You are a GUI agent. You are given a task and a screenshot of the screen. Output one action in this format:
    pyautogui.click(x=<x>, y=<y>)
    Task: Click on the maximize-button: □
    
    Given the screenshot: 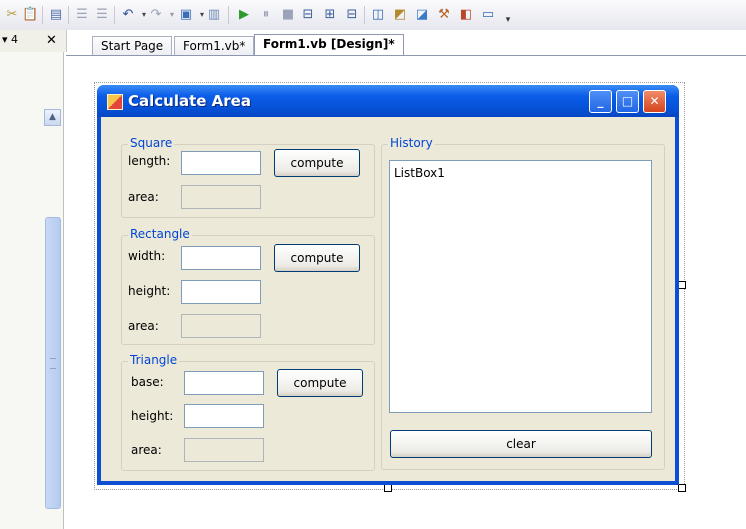 What is the action you would take?
    pyautogui.click(x=627, y=101)
    